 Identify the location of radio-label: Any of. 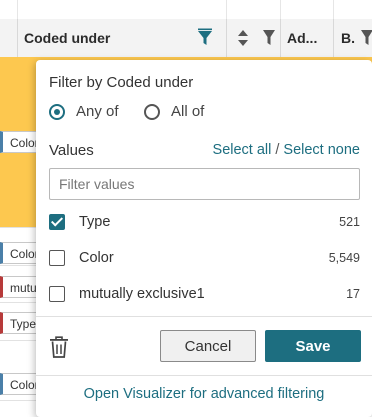
(97, 111).